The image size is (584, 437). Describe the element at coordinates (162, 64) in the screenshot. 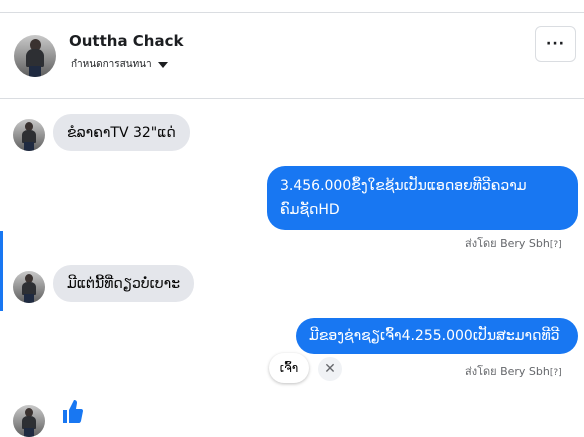

I see `caret-down-icon` at that location.